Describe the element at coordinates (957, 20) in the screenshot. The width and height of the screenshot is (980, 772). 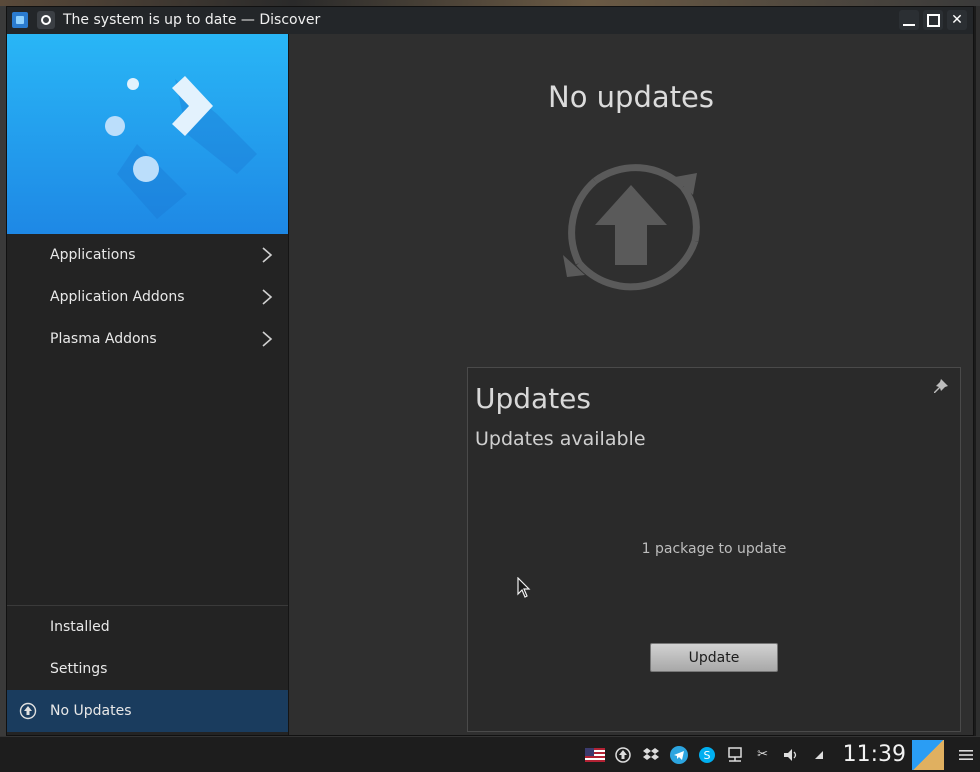
I see `close-button: ✕` at that location.